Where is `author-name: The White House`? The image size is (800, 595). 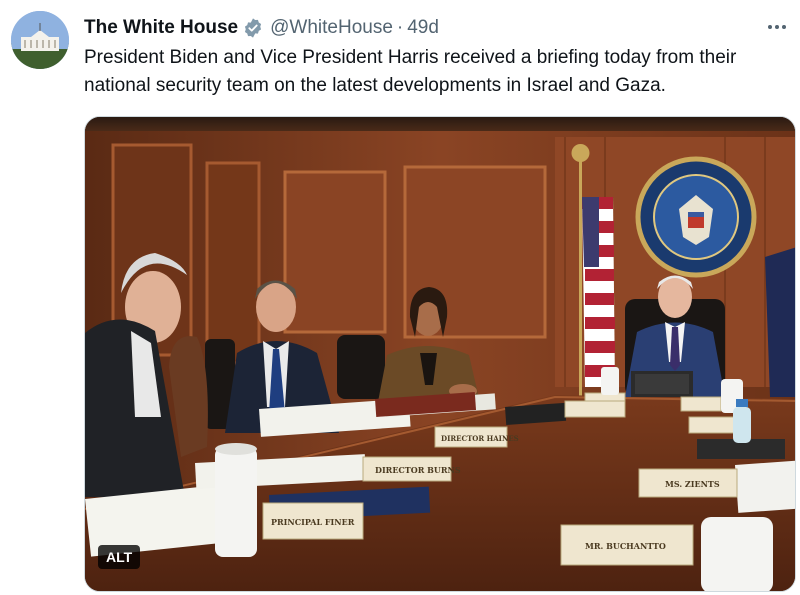 author-name: The White House is located at coordinates (161, 28).